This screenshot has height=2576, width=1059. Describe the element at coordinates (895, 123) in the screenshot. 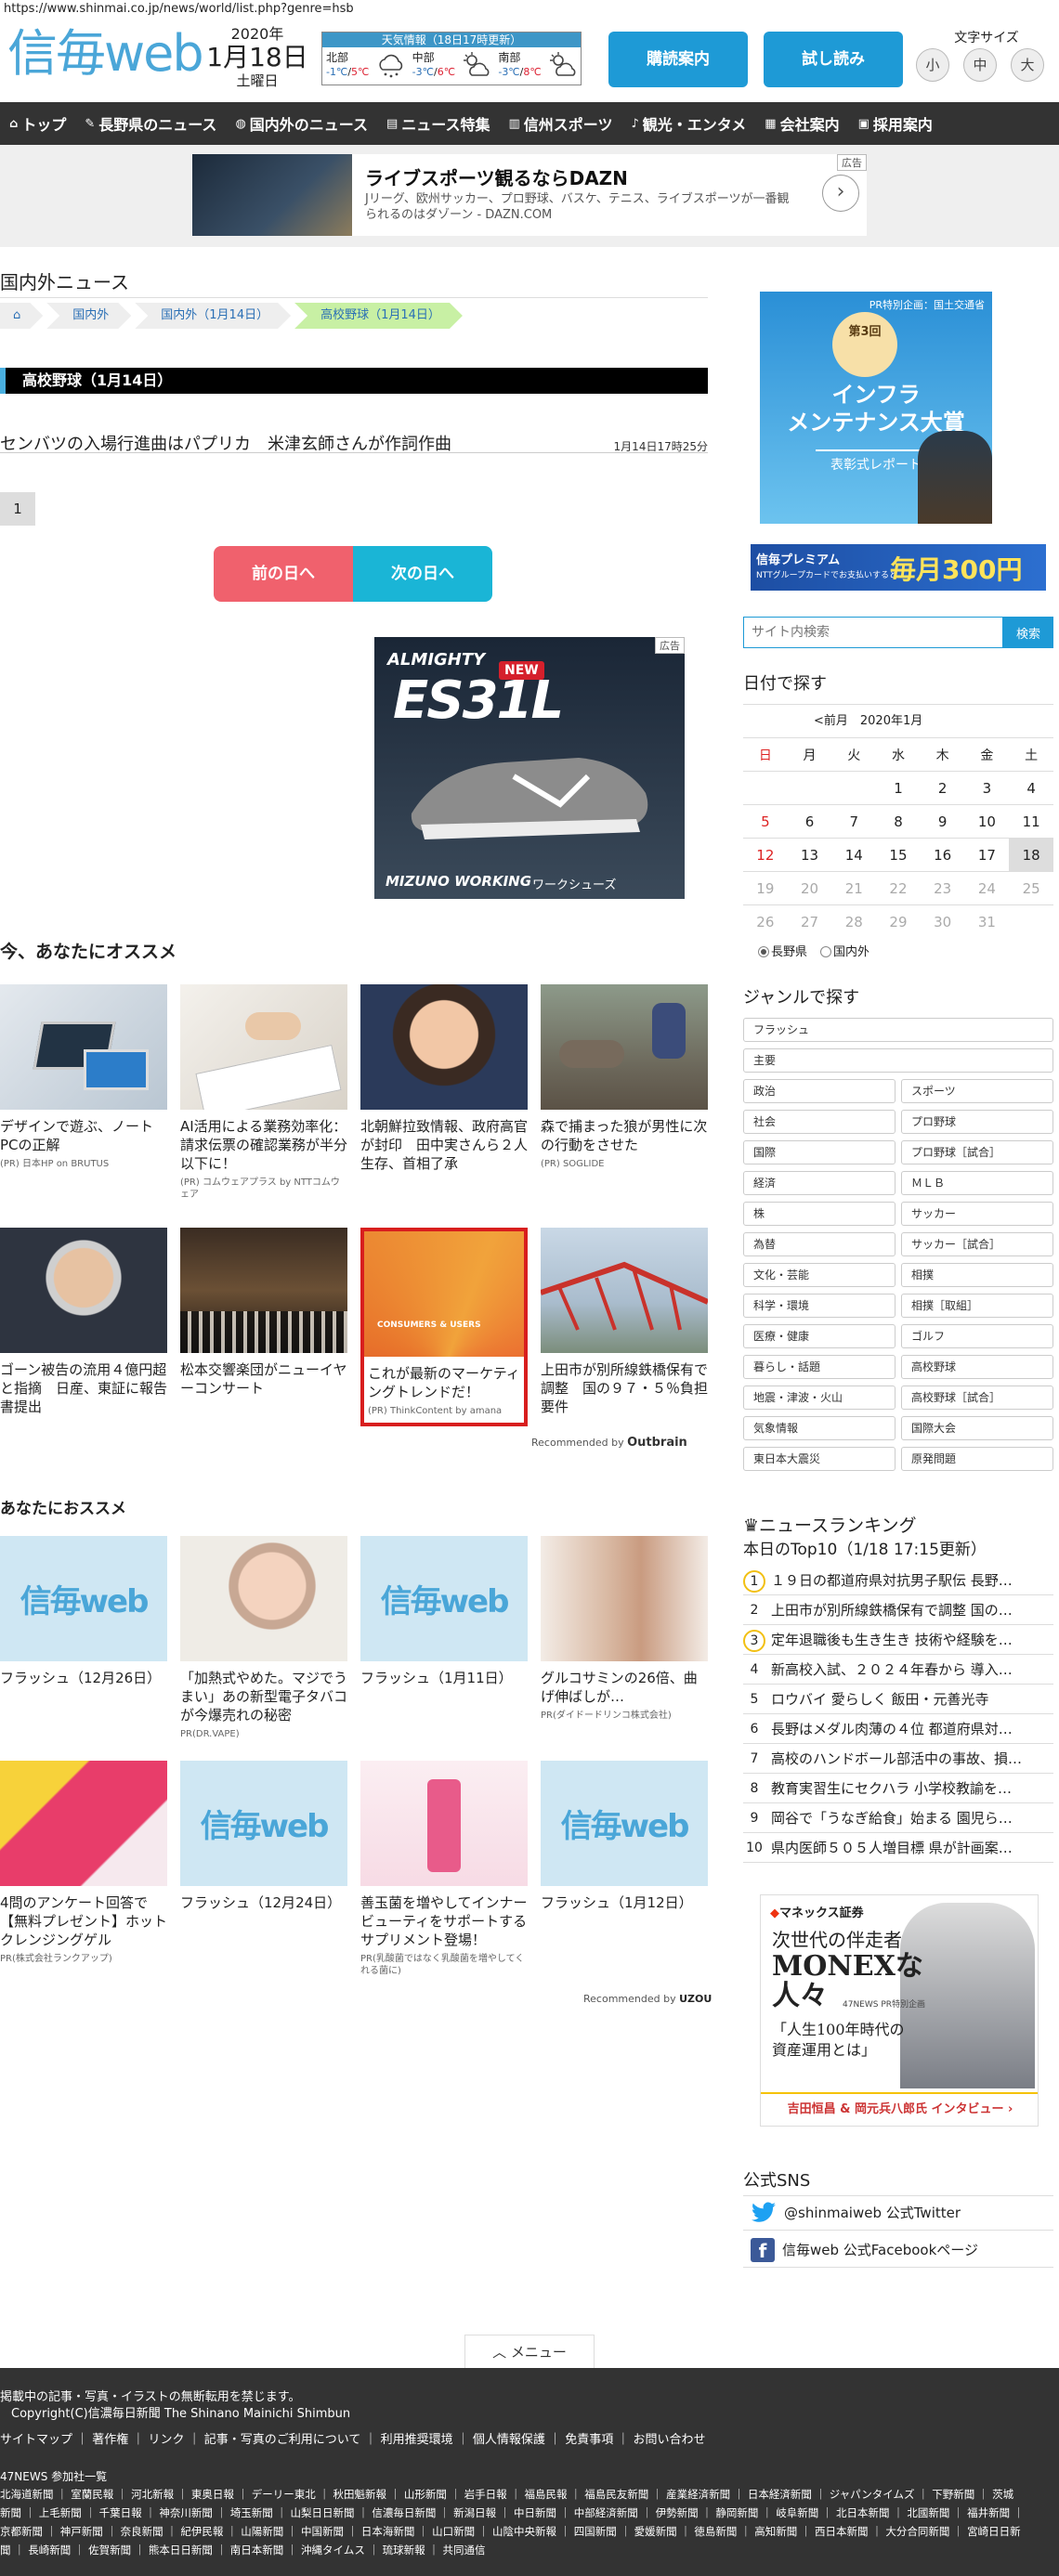

I see `nav-recruit: ▣ 採用案内` at that location.